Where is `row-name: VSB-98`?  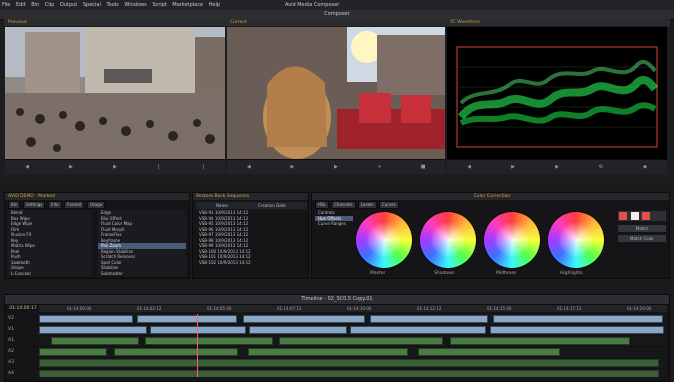 row-name: VSB-98 is located at coordinates (206, 240).